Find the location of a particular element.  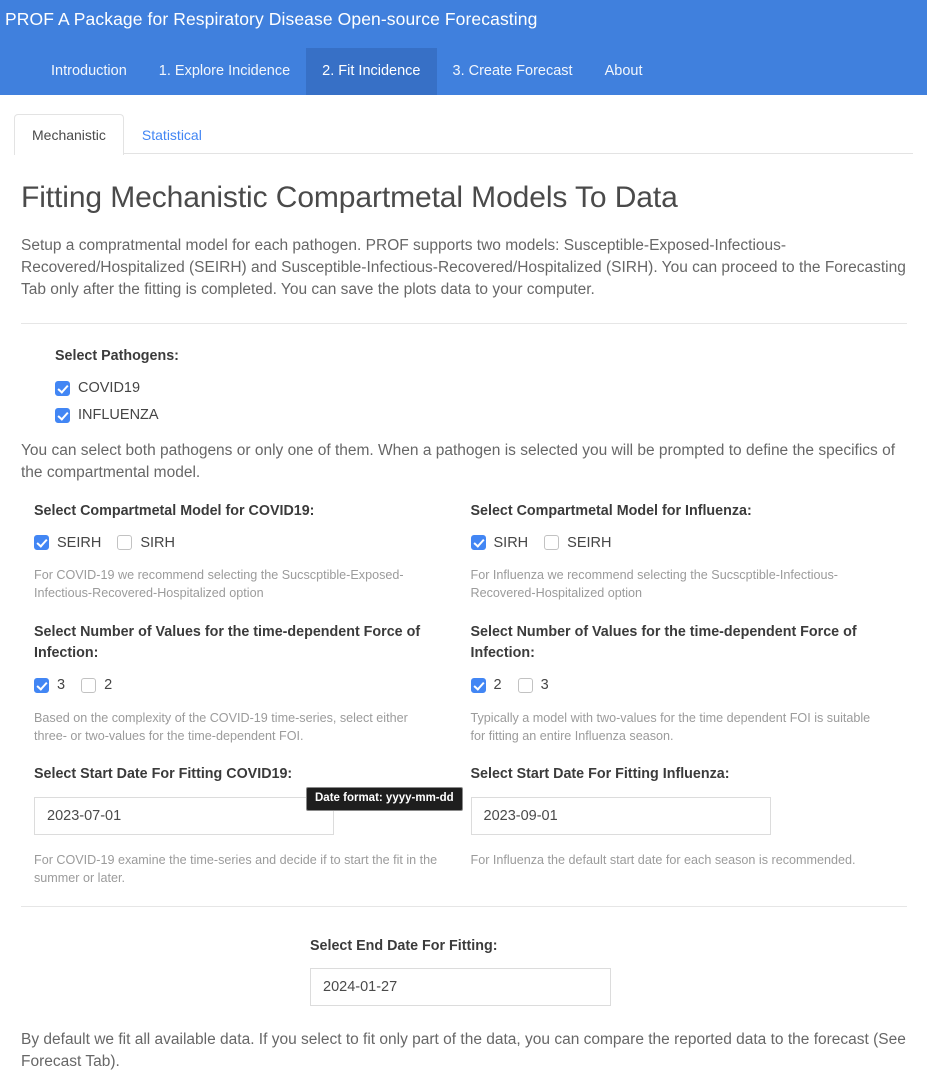

model-type-tabs: Mechanistic Statistical is located at coordinates (463, 131).